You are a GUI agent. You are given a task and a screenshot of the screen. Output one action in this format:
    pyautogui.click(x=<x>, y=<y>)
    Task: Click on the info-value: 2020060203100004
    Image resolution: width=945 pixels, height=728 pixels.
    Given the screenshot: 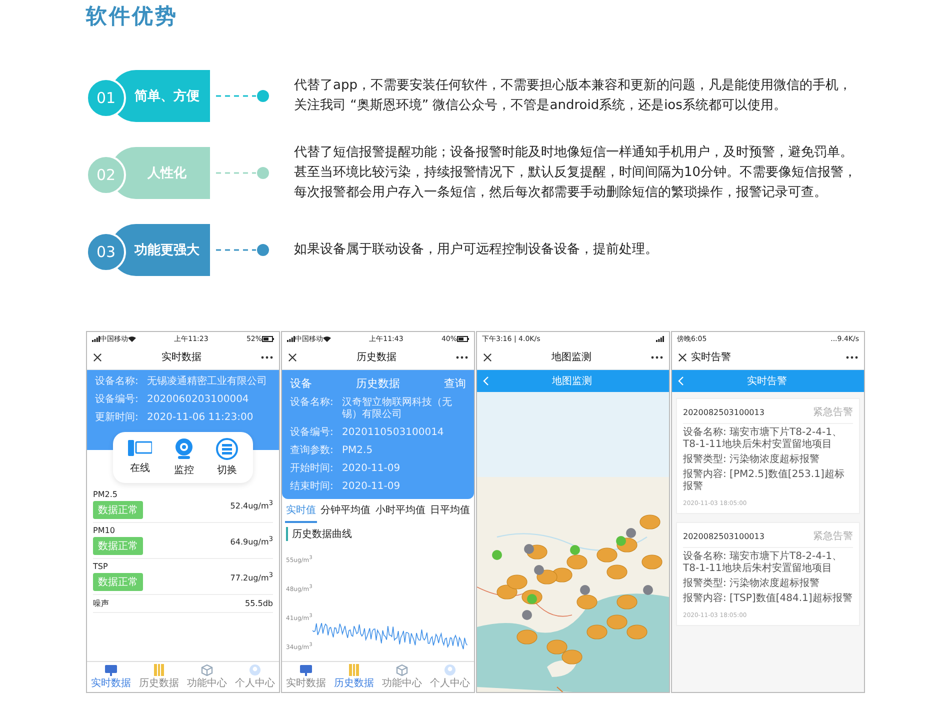 What is the action you would take?
    pyautogui.click(x=198, y=400)
    